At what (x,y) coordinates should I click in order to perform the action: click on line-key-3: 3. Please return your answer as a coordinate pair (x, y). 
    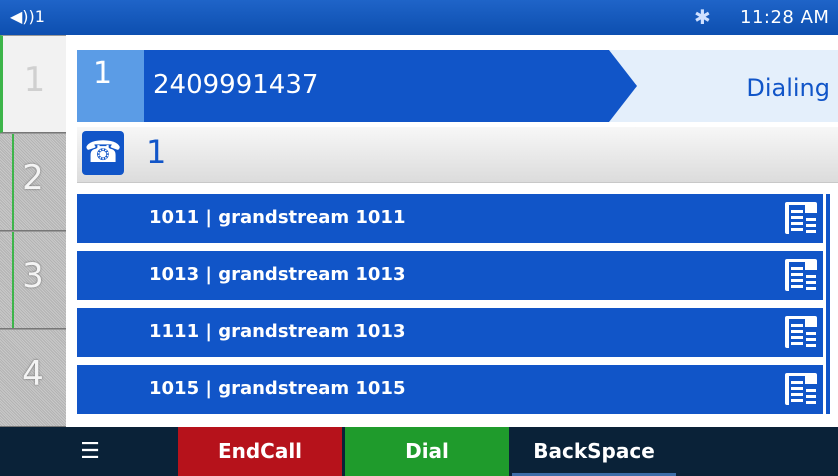
    Looking at the image, I should click on (33, 280).